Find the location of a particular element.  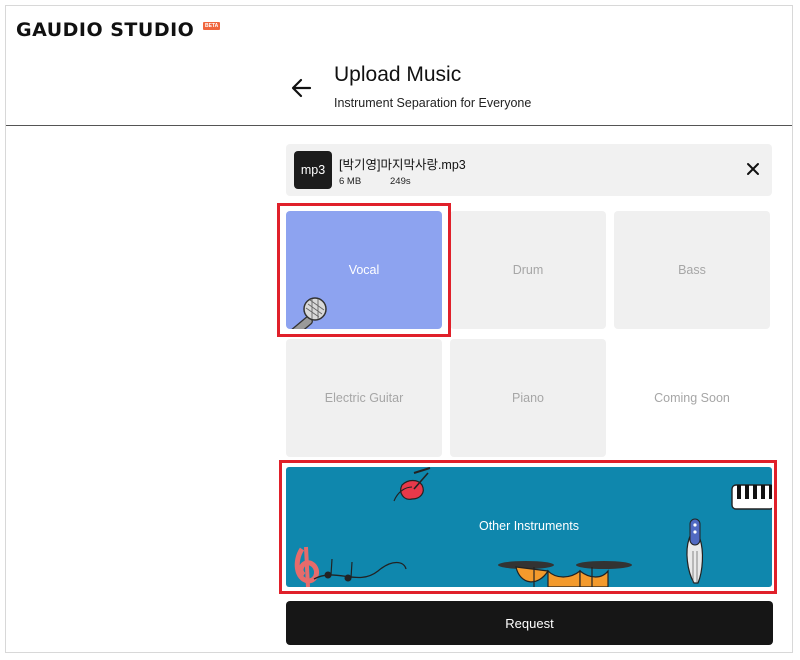

close-icon is located at coordinates (753, 169).